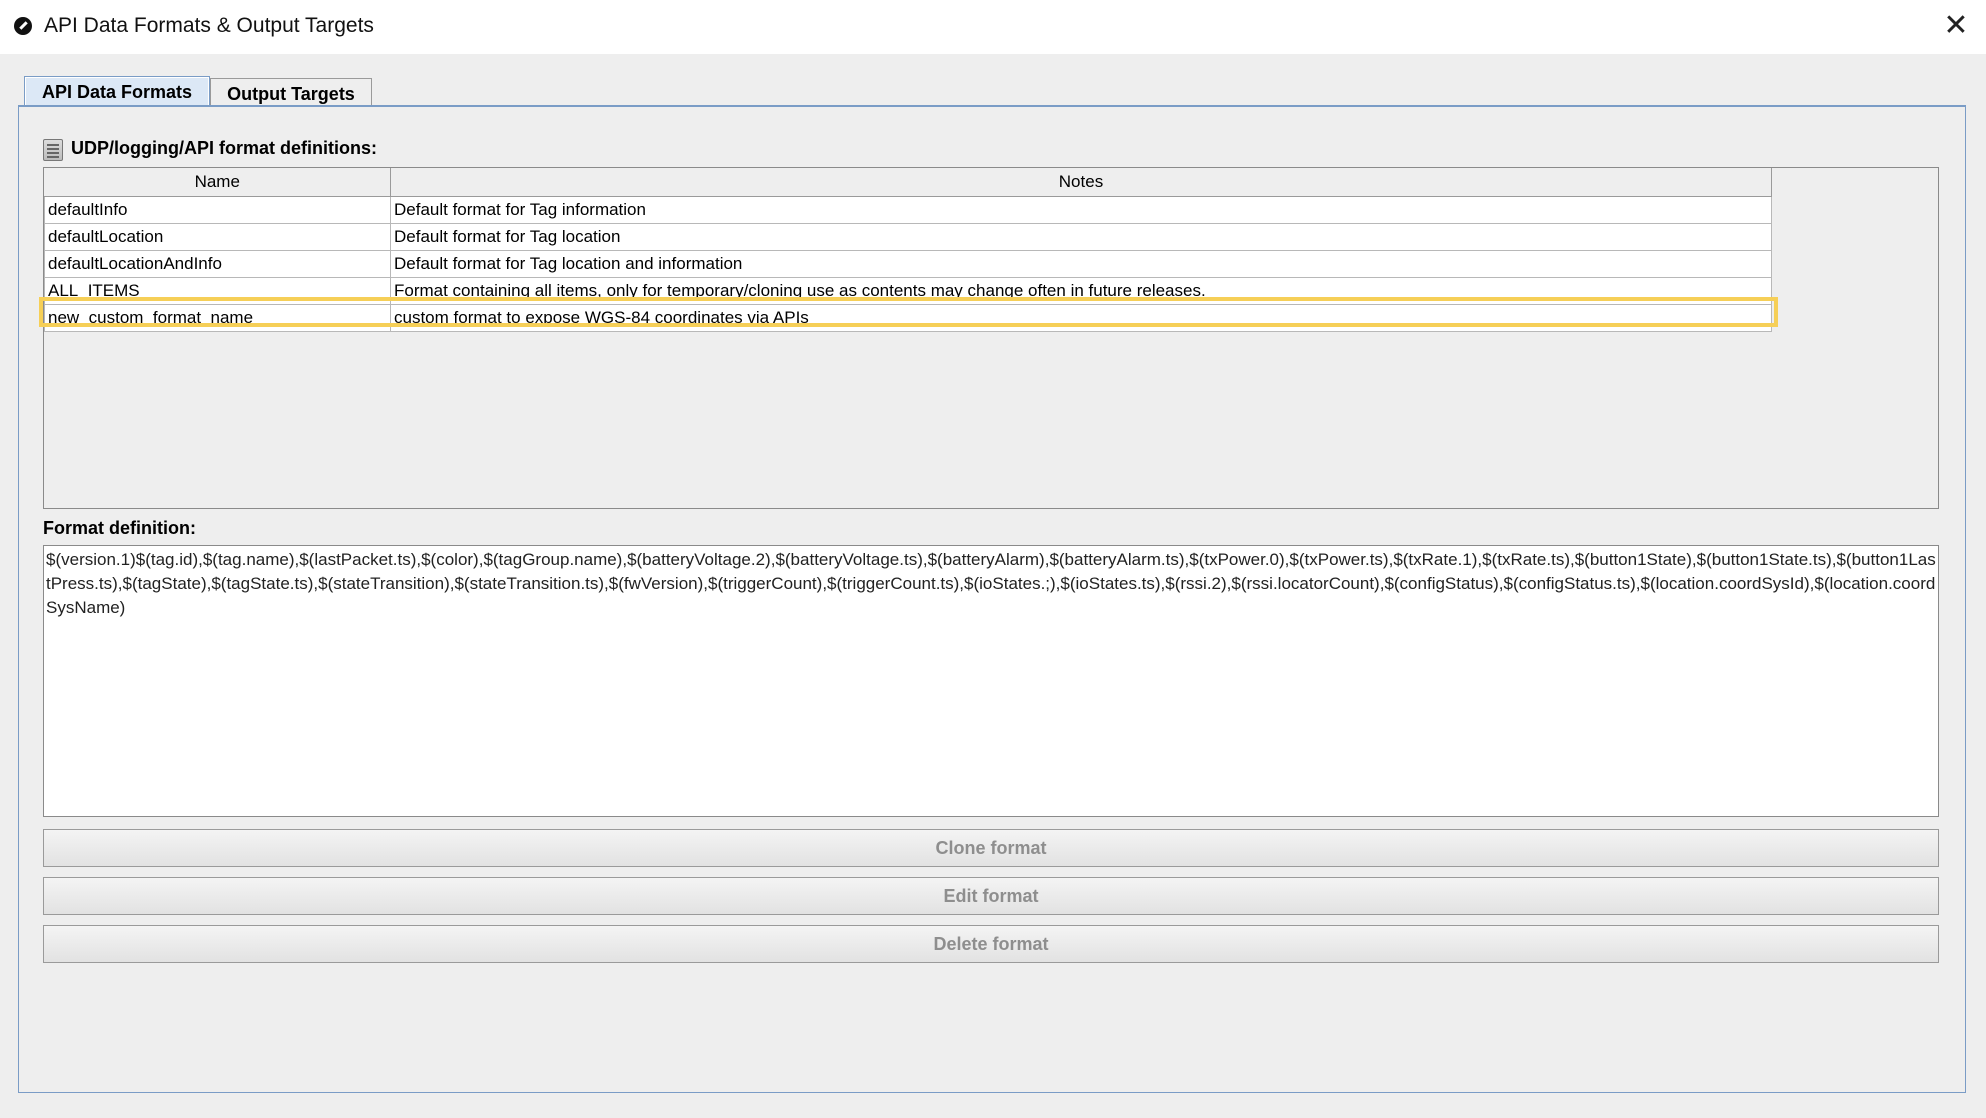 The width and height of the screenshot is (1986, 1118). I want to click on window-title: API Data Formats & Output Targets, so click(209, 25).